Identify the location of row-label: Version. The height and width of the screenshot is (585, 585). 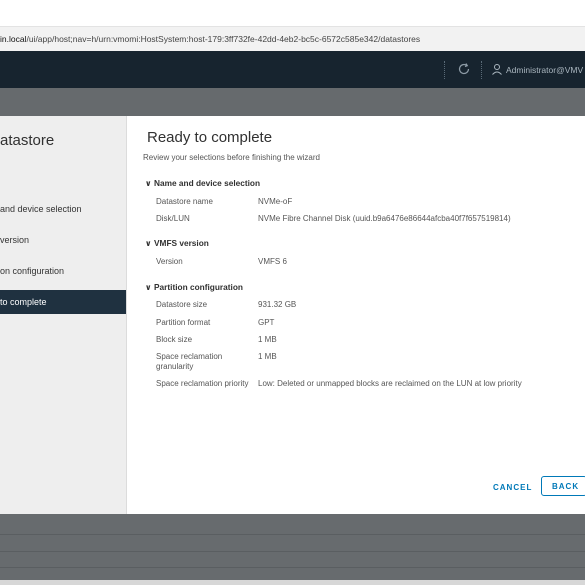
(169, 261).